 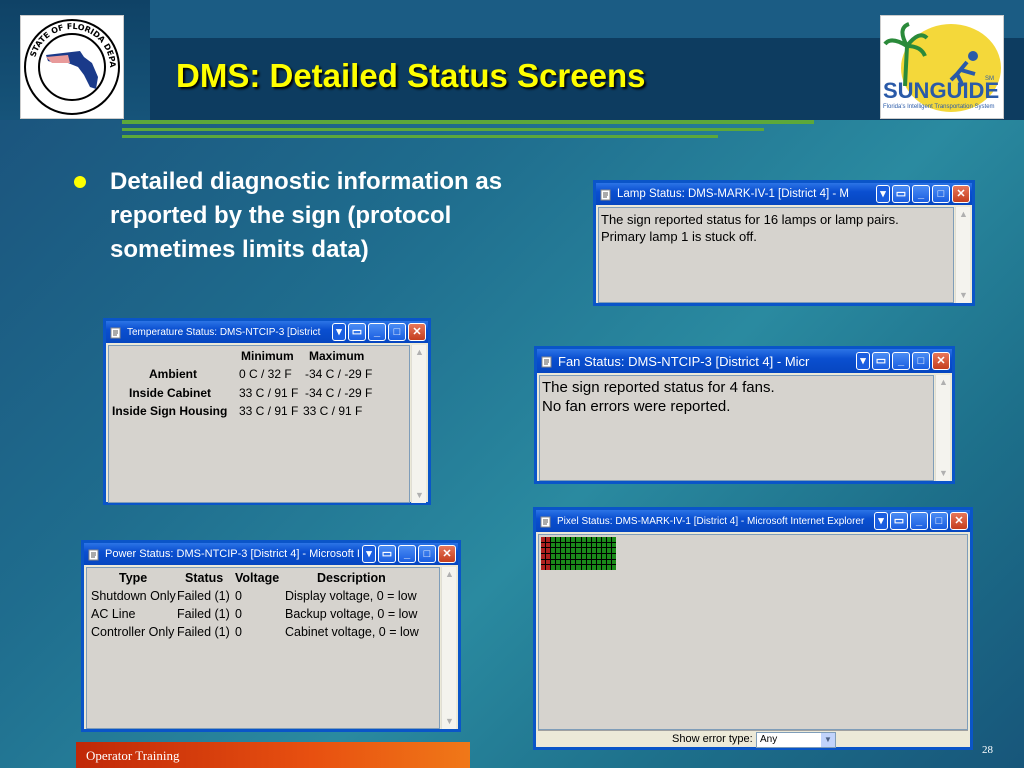 What do you see at coordinates (333, 411) in the screenshot?
I see `temp-row-max: 33 C / 91 F` at bounding box center [333, 411].